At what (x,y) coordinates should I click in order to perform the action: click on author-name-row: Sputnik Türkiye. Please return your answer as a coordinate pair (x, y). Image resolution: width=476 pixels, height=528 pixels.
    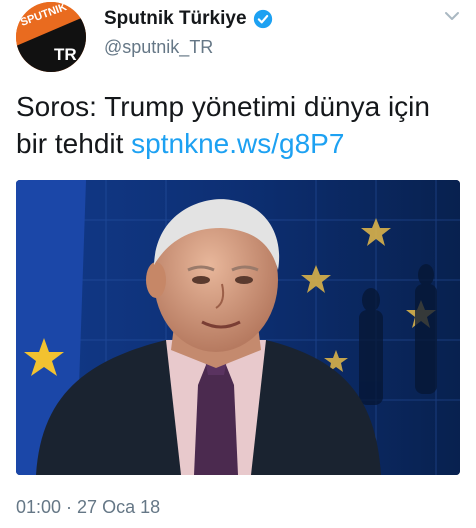
    Looking at the image, I should click on (188, 19).